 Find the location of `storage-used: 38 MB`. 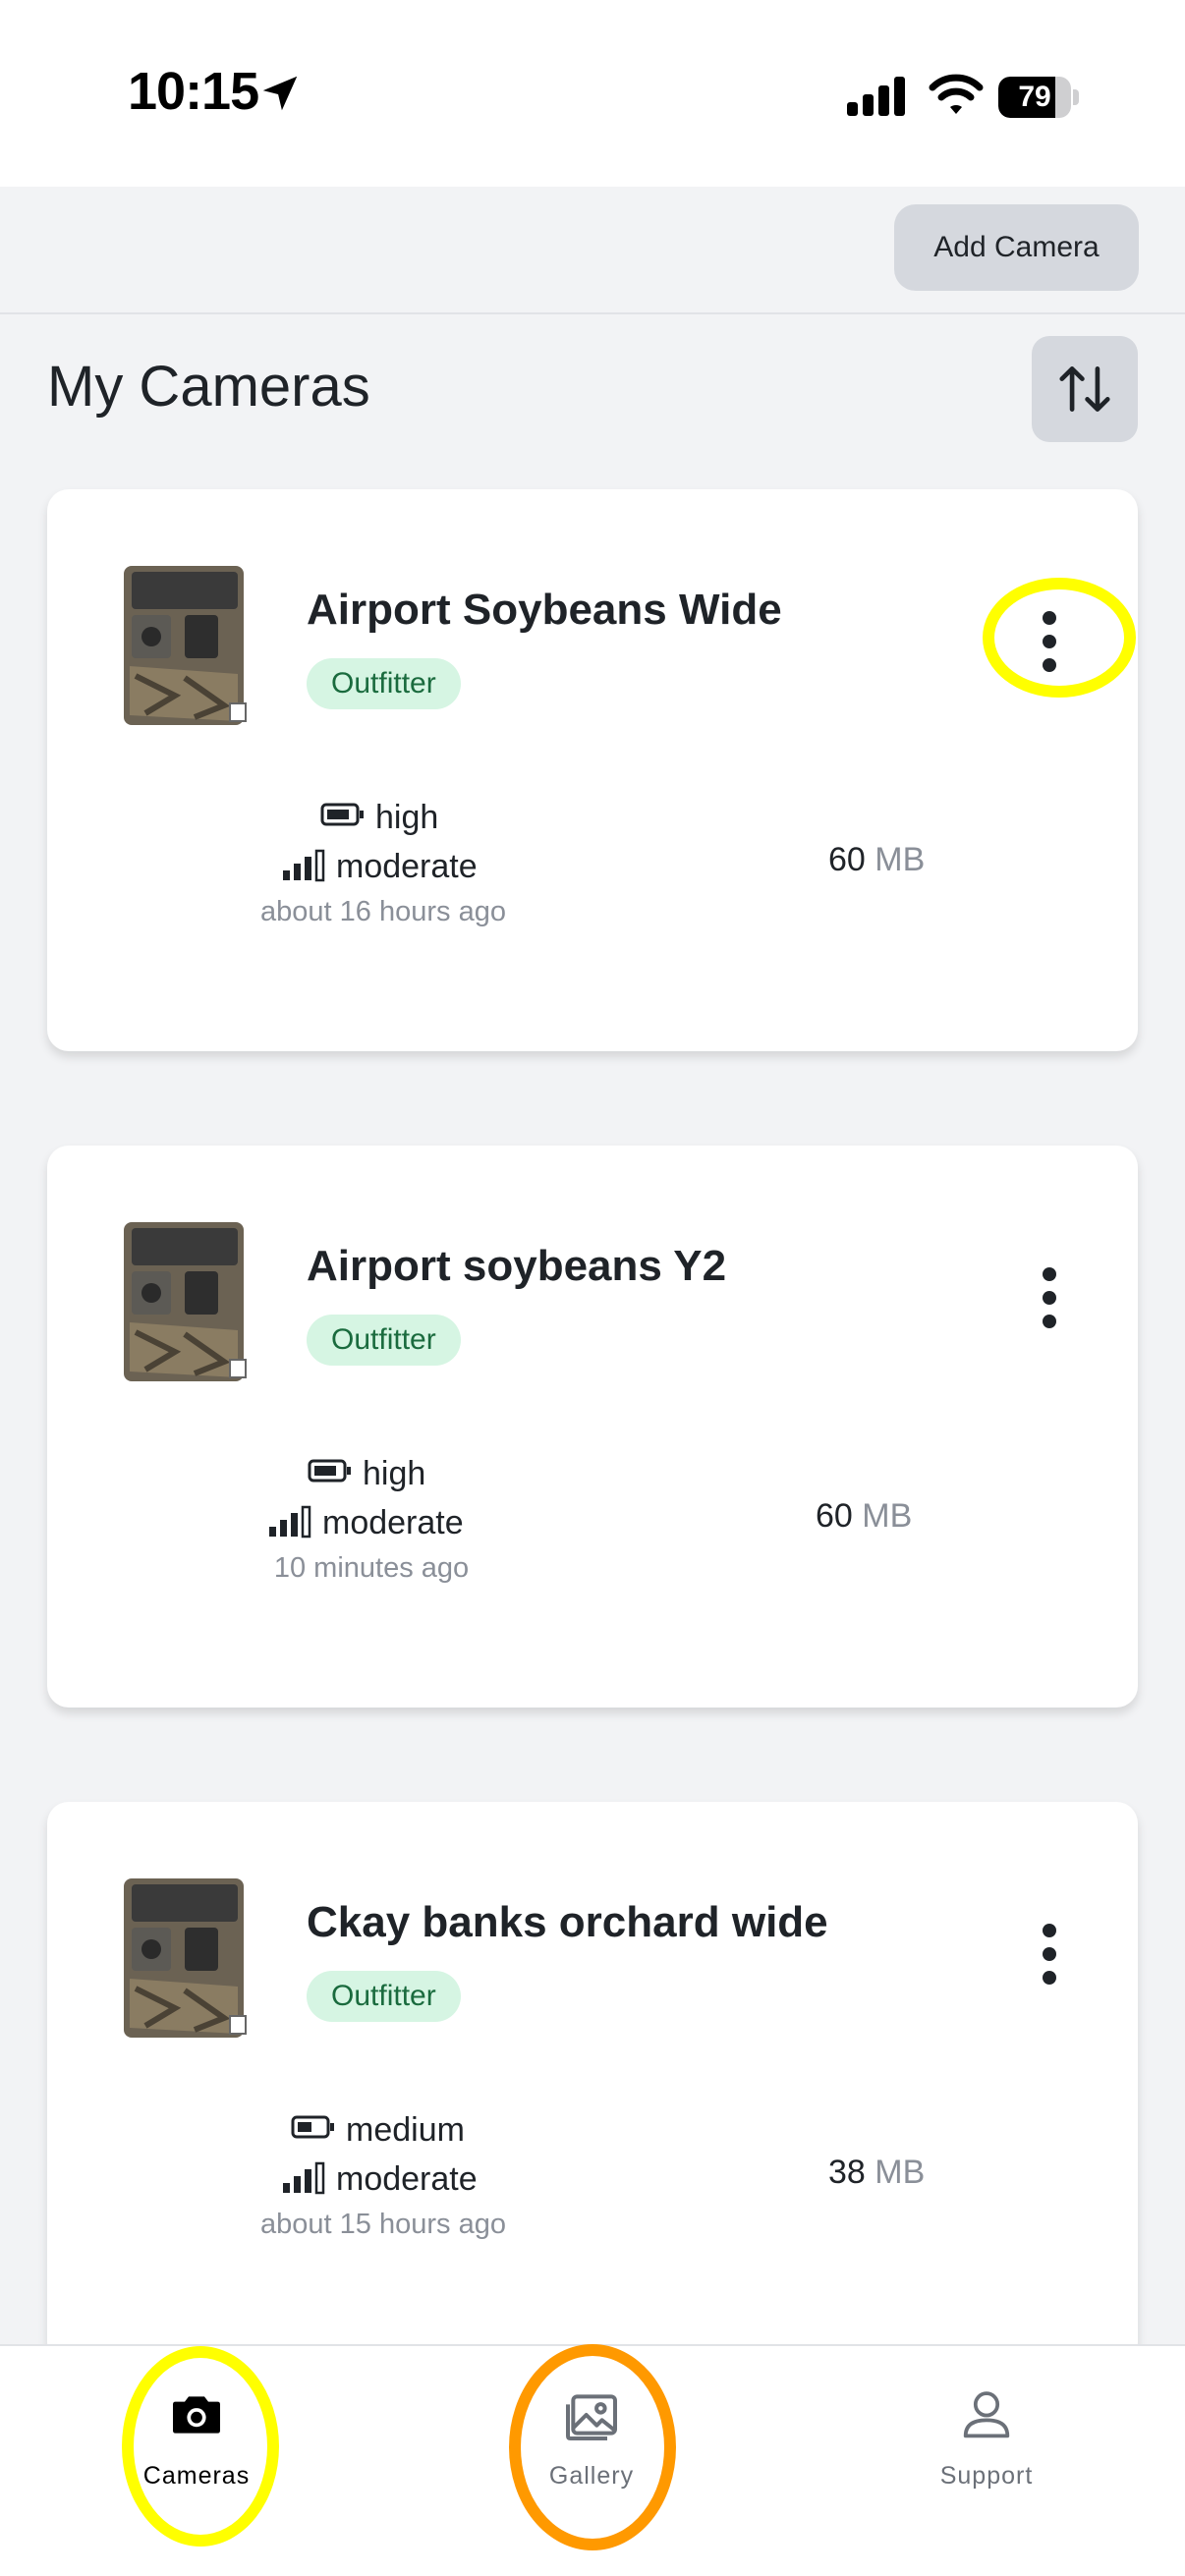

storage-used: 38 MB is located at coordinates (877, 2173).